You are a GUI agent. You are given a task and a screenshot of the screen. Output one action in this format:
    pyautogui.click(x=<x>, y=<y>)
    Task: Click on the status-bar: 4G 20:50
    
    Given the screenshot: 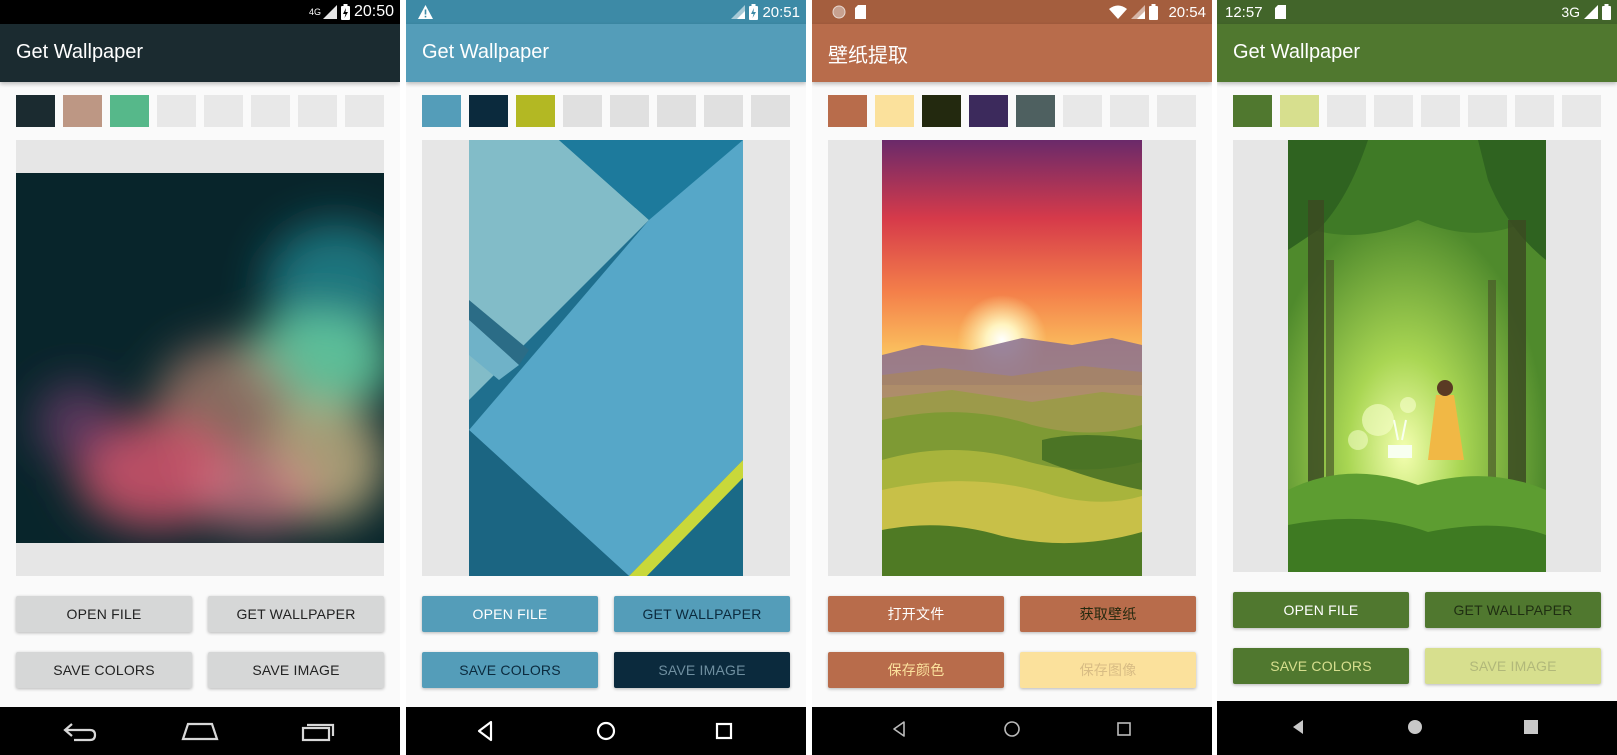 What is the action you would take?
    pyautogui.click(x=200, y=12)
    